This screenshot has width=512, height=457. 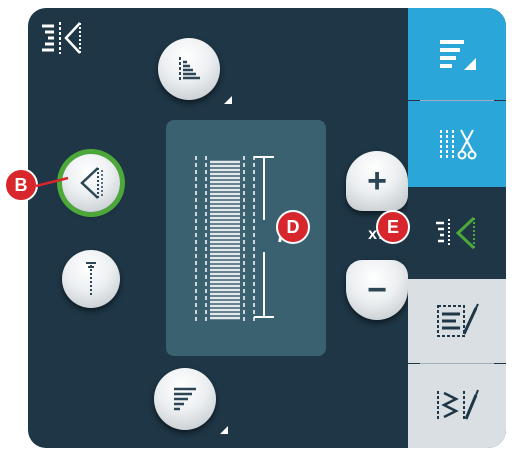 I want to click on plus-icon: +, so click(x=377, y=180).